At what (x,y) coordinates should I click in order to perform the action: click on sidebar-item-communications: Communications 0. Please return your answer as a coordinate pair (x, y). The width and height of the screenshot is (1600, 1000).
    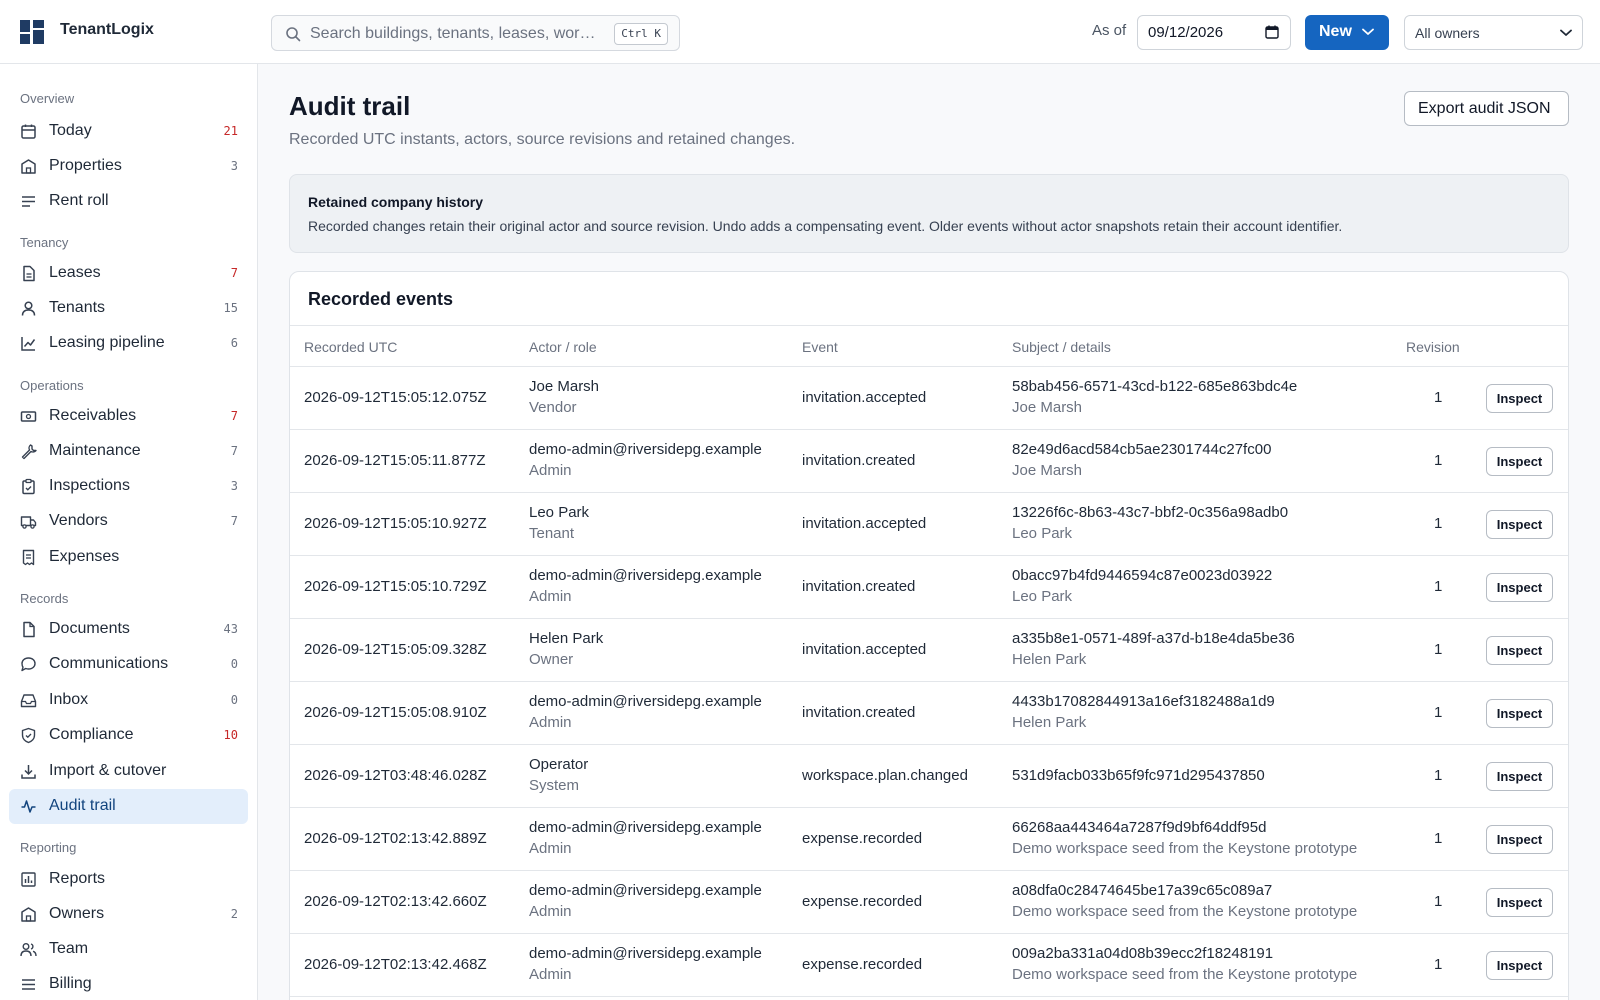
    Looking at the image, I should click on (128, 664).